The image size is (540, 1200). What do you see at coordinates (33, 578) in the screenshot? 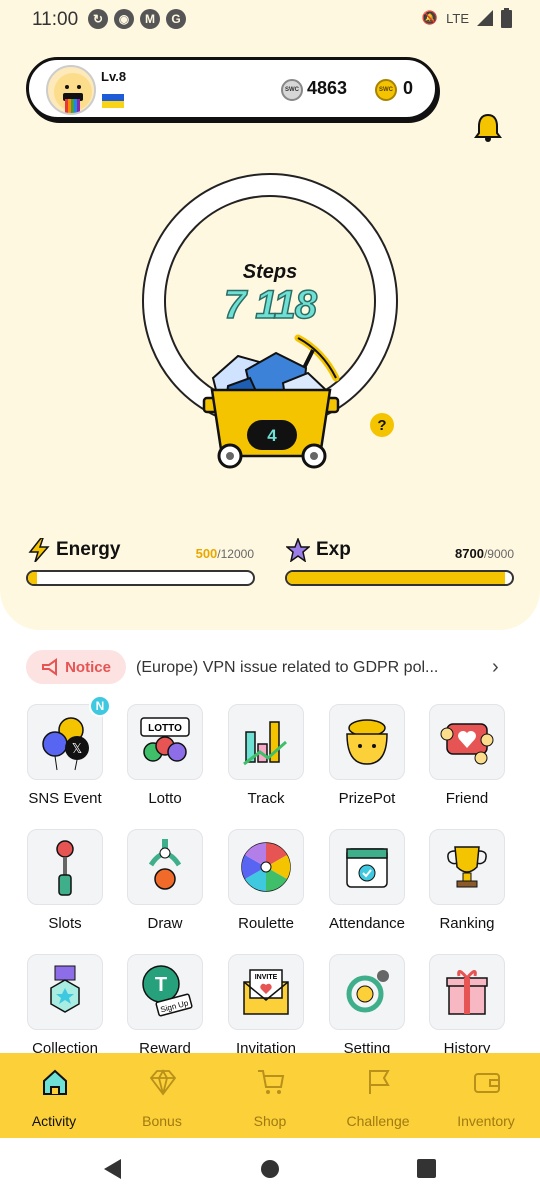
I see `energy-bar-fill` at bounding box center [33, 578].